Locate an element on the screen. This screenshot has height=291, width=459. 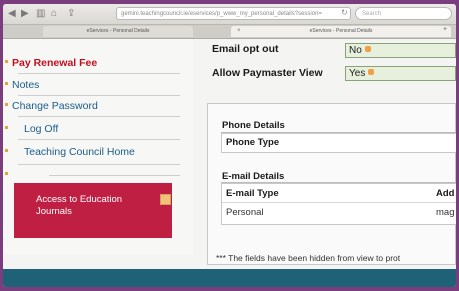
back-icon: ◀ is located at coordinates (12, 14).